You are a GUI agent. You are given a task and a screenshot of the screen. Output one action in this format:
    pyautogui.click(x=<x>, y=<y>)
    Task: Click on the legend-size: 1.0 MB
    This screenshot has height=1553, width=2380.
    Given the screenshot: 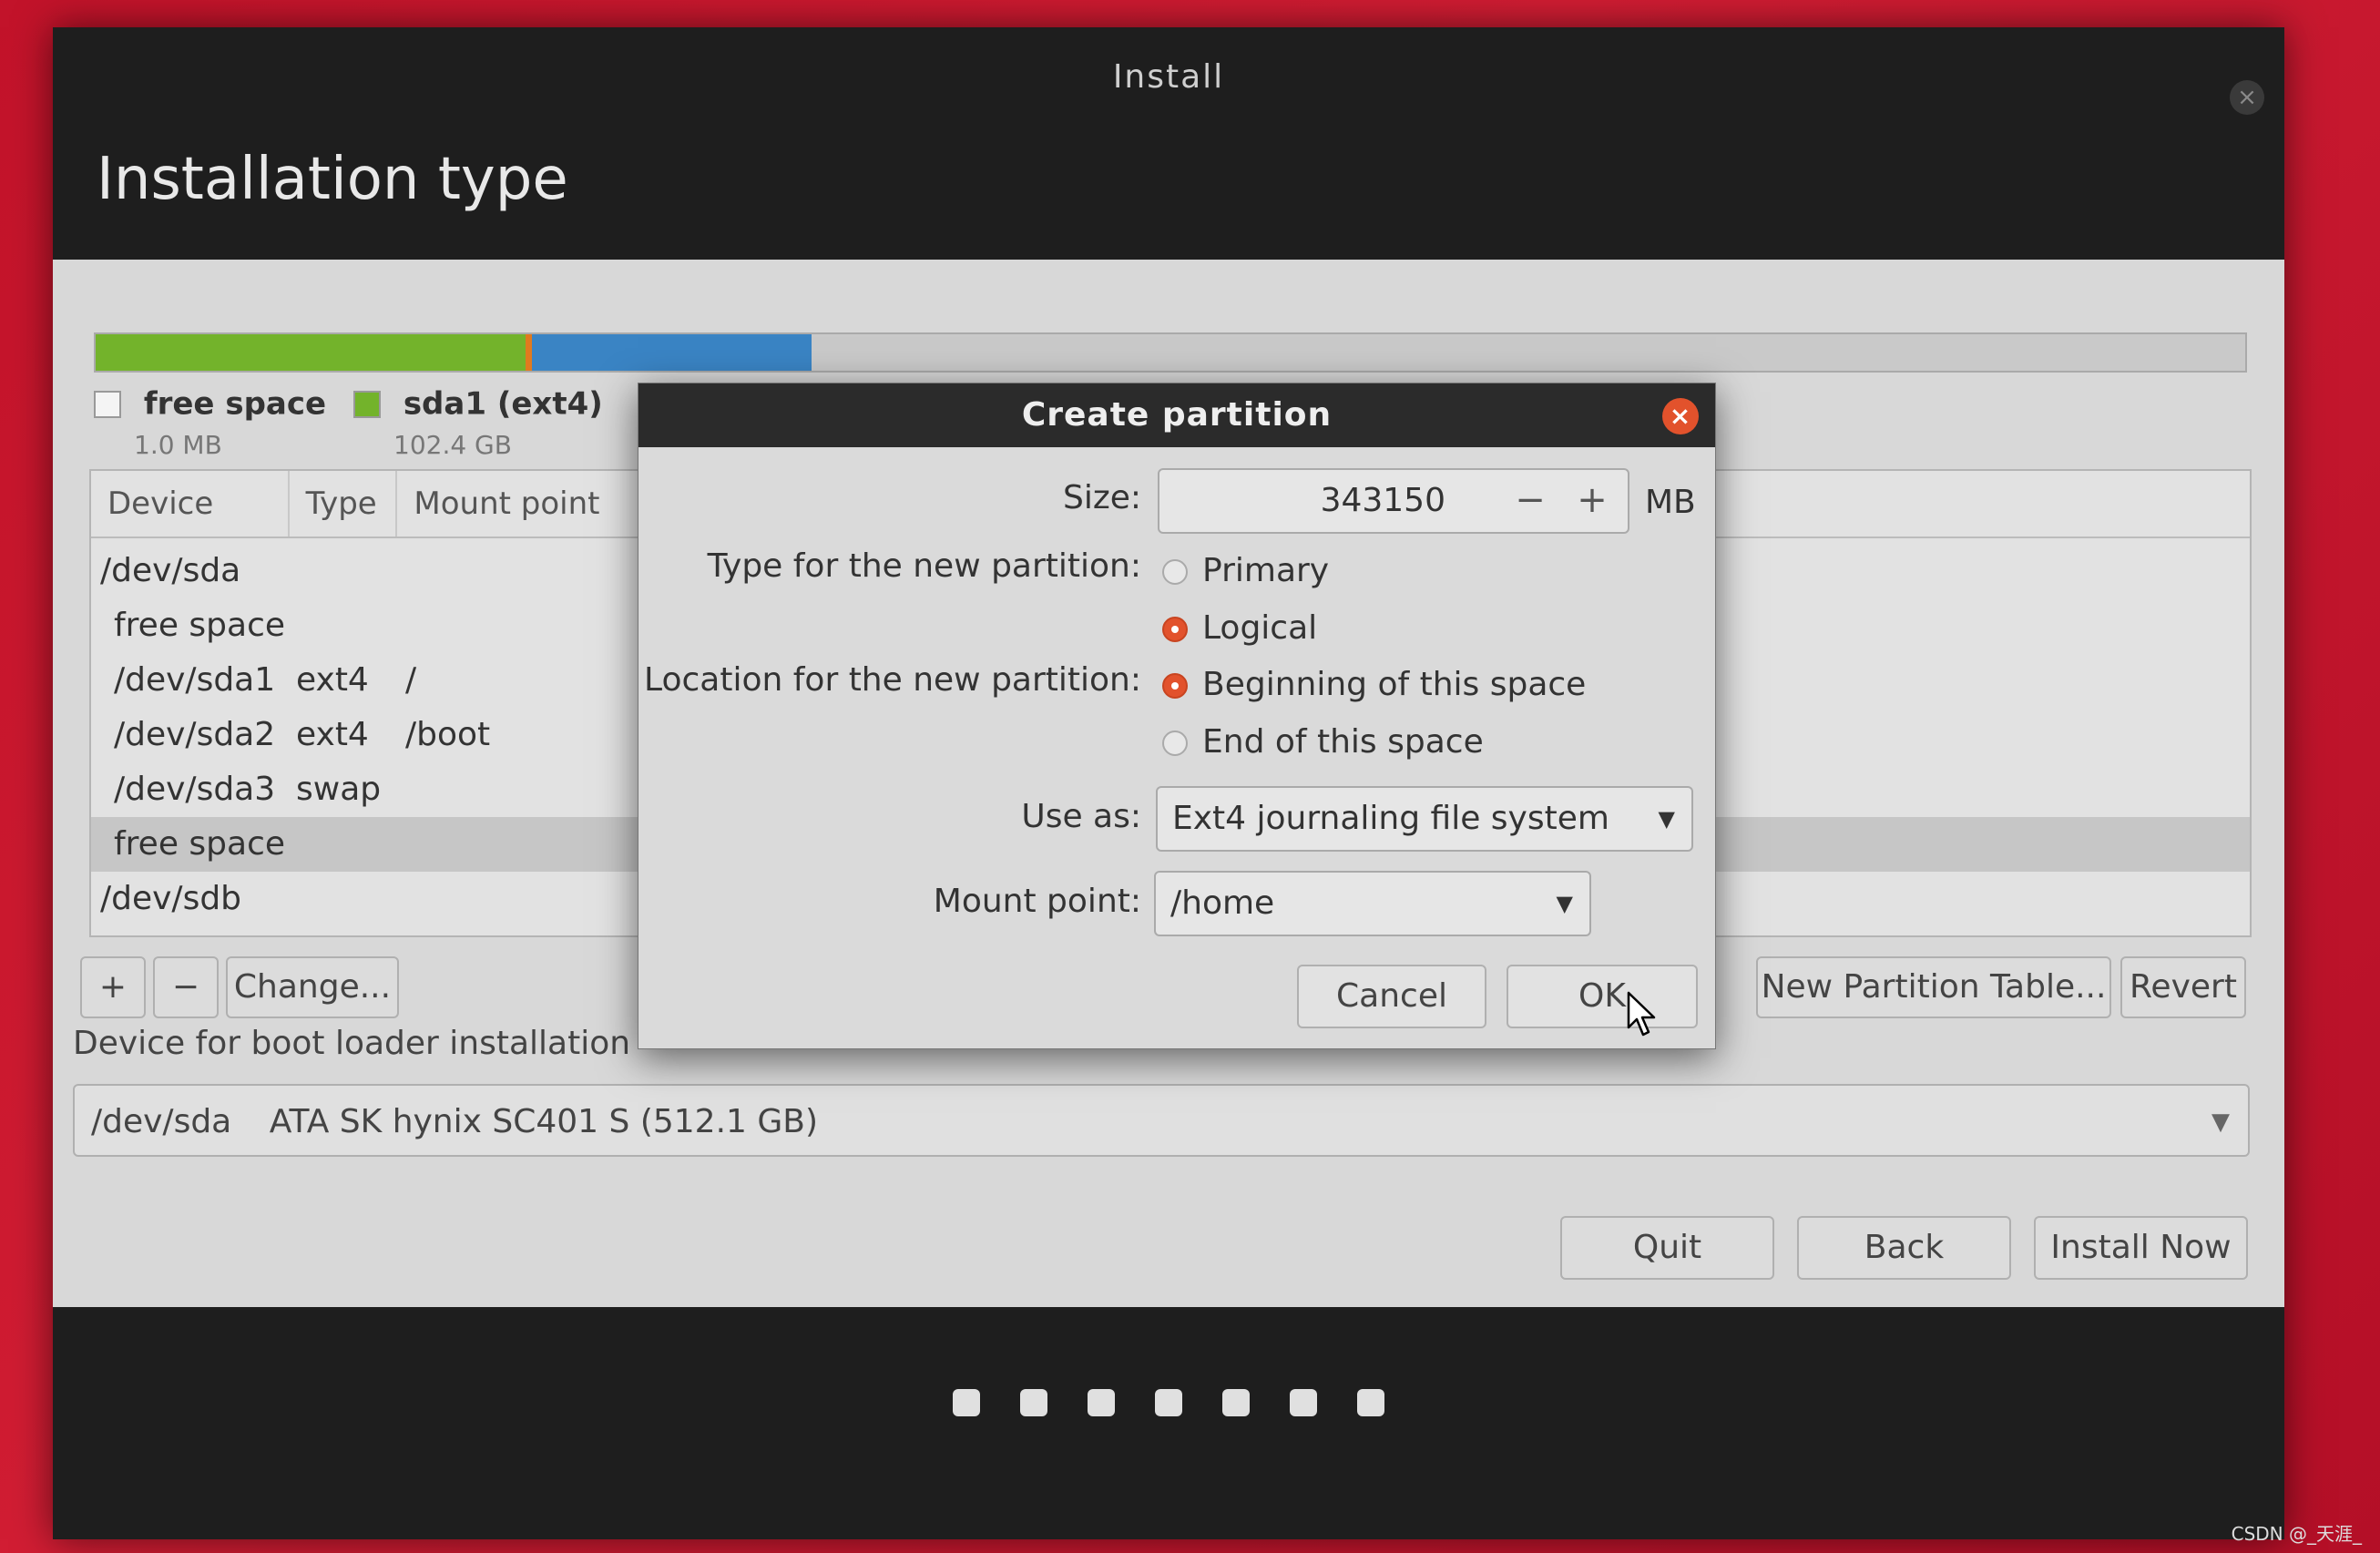 What is the action you would take?
    pyautogui.click(x=178, y=445)
    